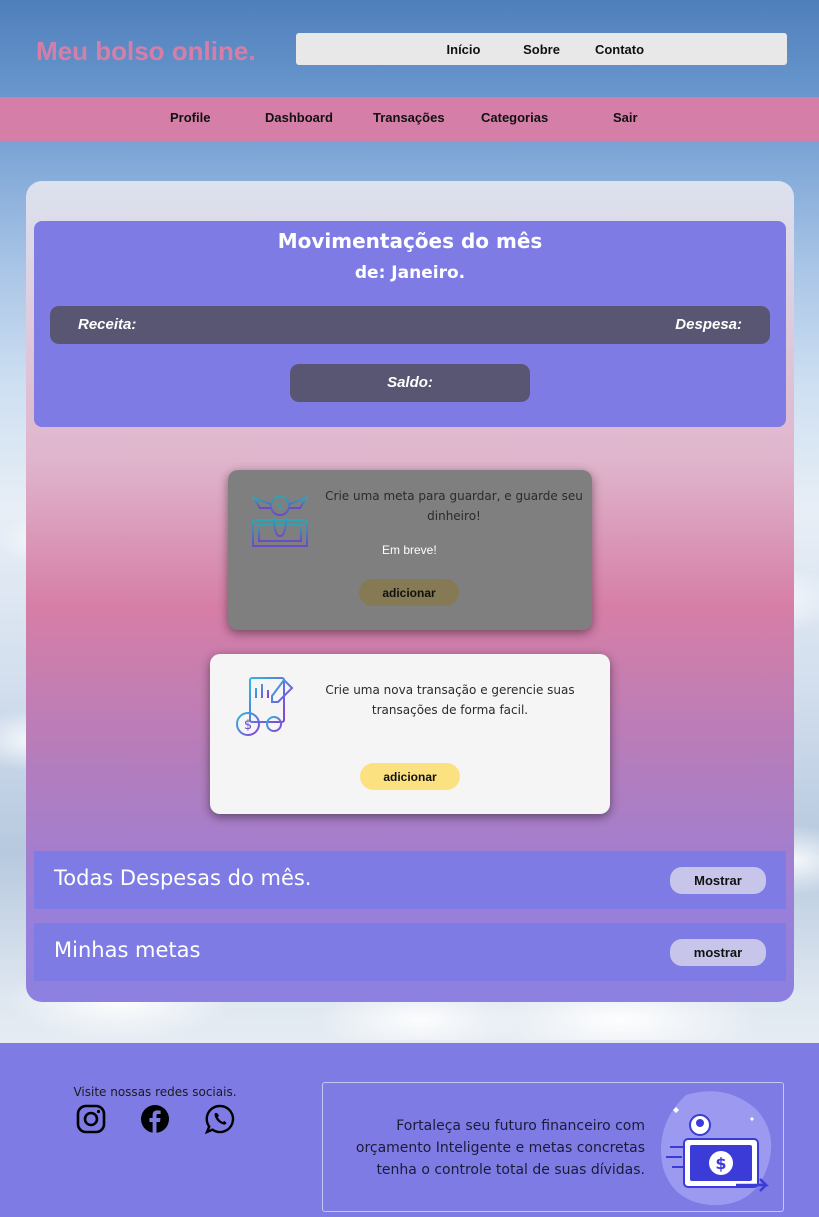 The width and height of the screenshot is (819, 1217). What do you see at coordinates (183, 878) in the screenshot?
I see `expenses-title: Todas Despesas do mês.` at bounding box center [183, 878].